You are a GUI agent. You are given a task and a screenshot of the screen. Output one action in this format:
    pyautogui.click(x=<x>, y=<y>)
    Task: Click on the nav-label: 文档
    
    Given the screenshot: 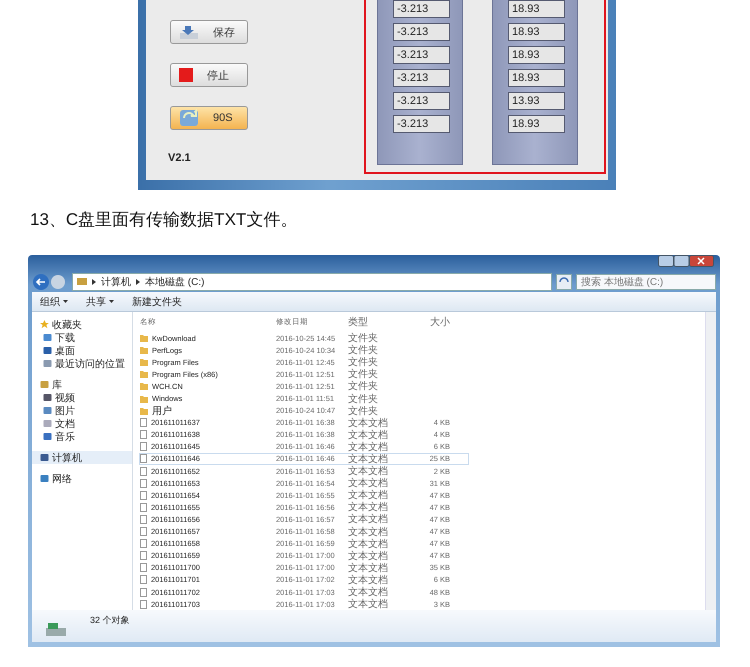 What is the action you would take?
    pyautogui.click(x=65, y=424)
    